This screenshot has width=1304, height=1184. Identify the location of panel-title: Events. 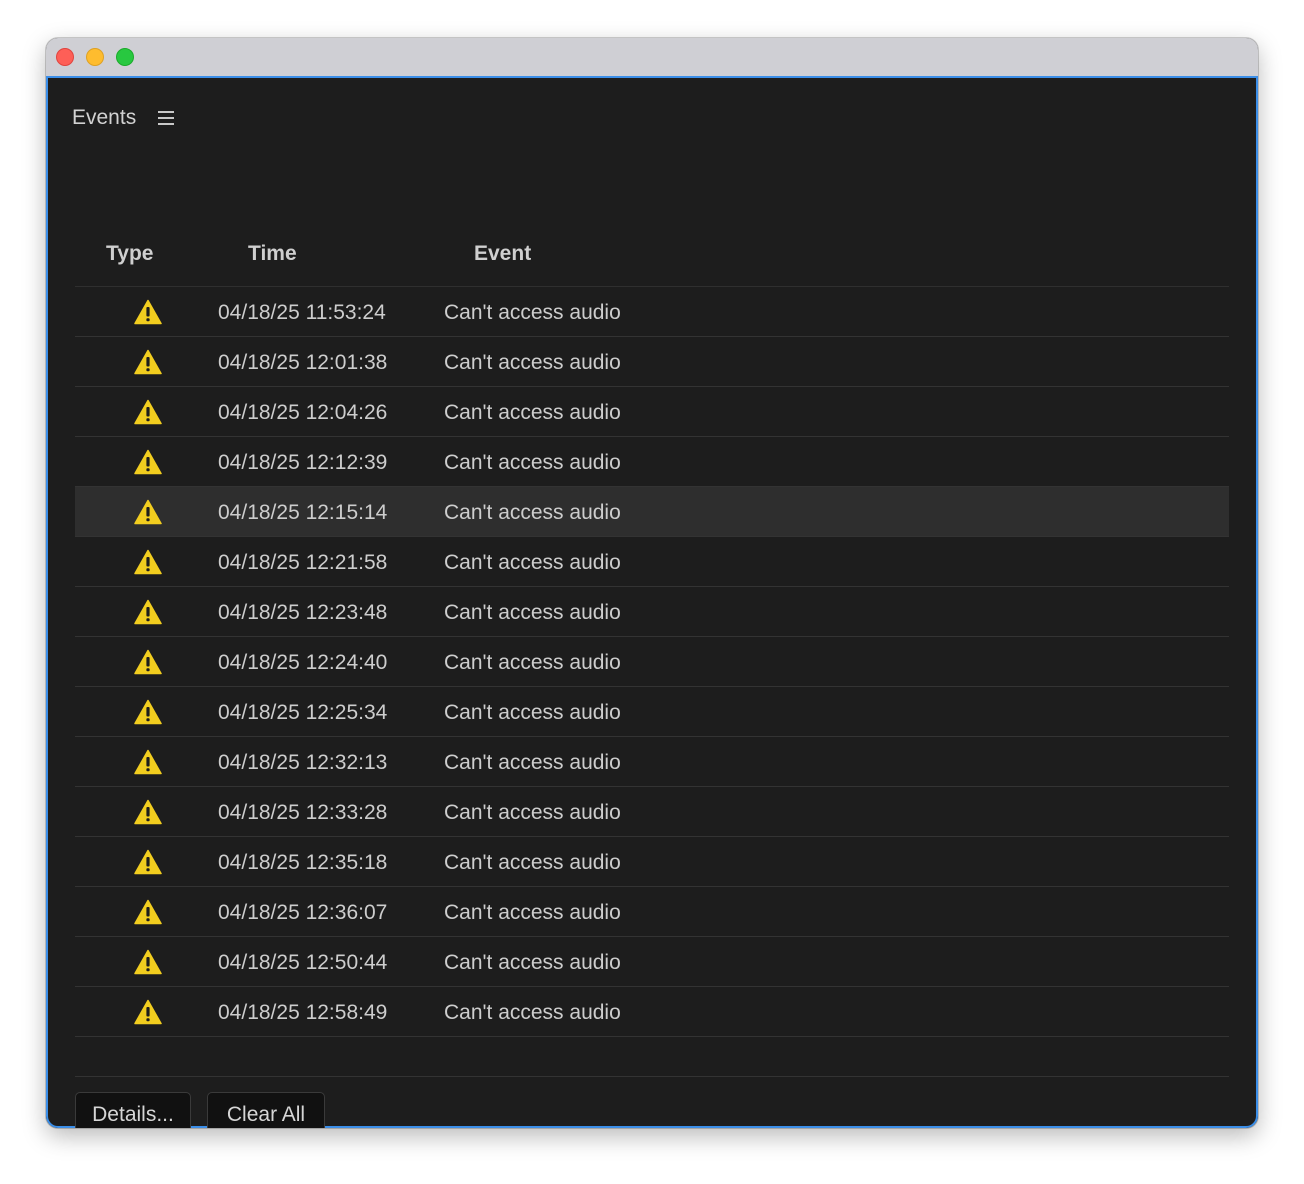
(104, 117).